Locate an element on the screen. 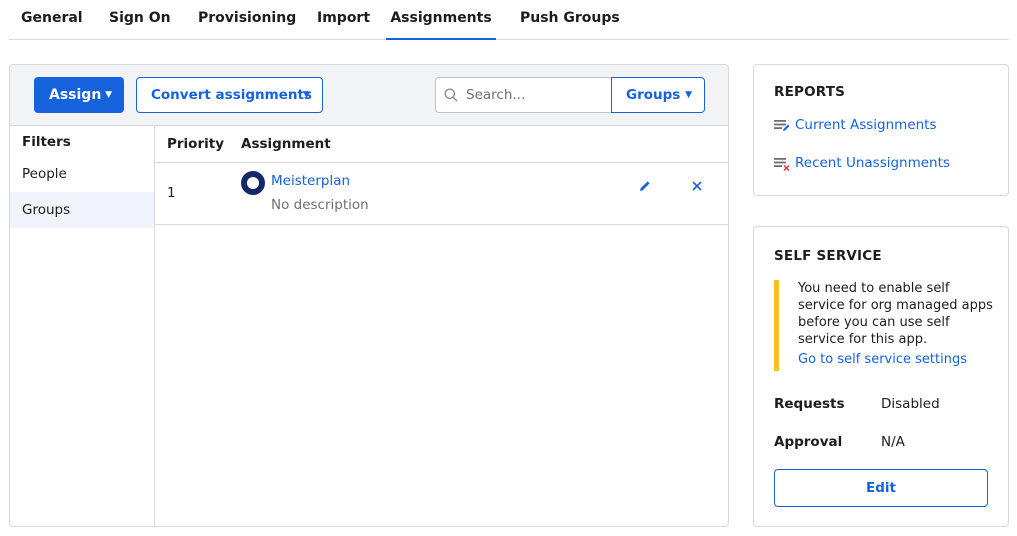 This screenshot has height=536, width=1017. approval-value: N/A is located at coordinates (893, 442).